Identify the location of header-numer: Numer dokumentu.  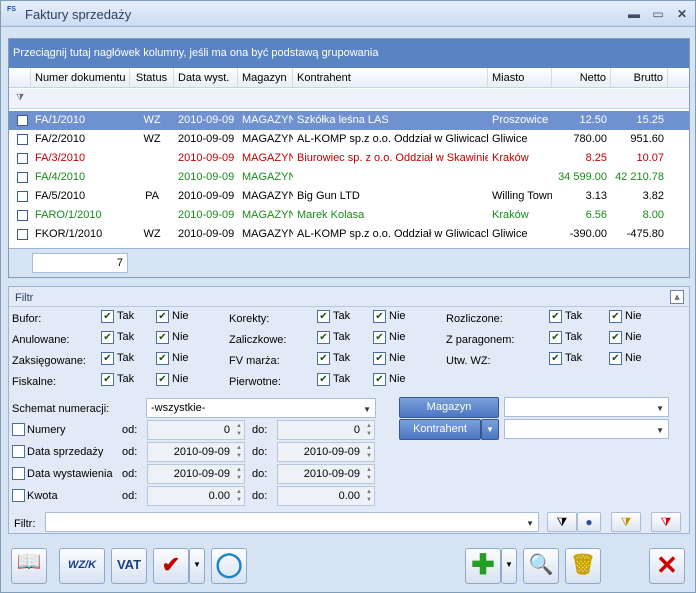
(80, 78).